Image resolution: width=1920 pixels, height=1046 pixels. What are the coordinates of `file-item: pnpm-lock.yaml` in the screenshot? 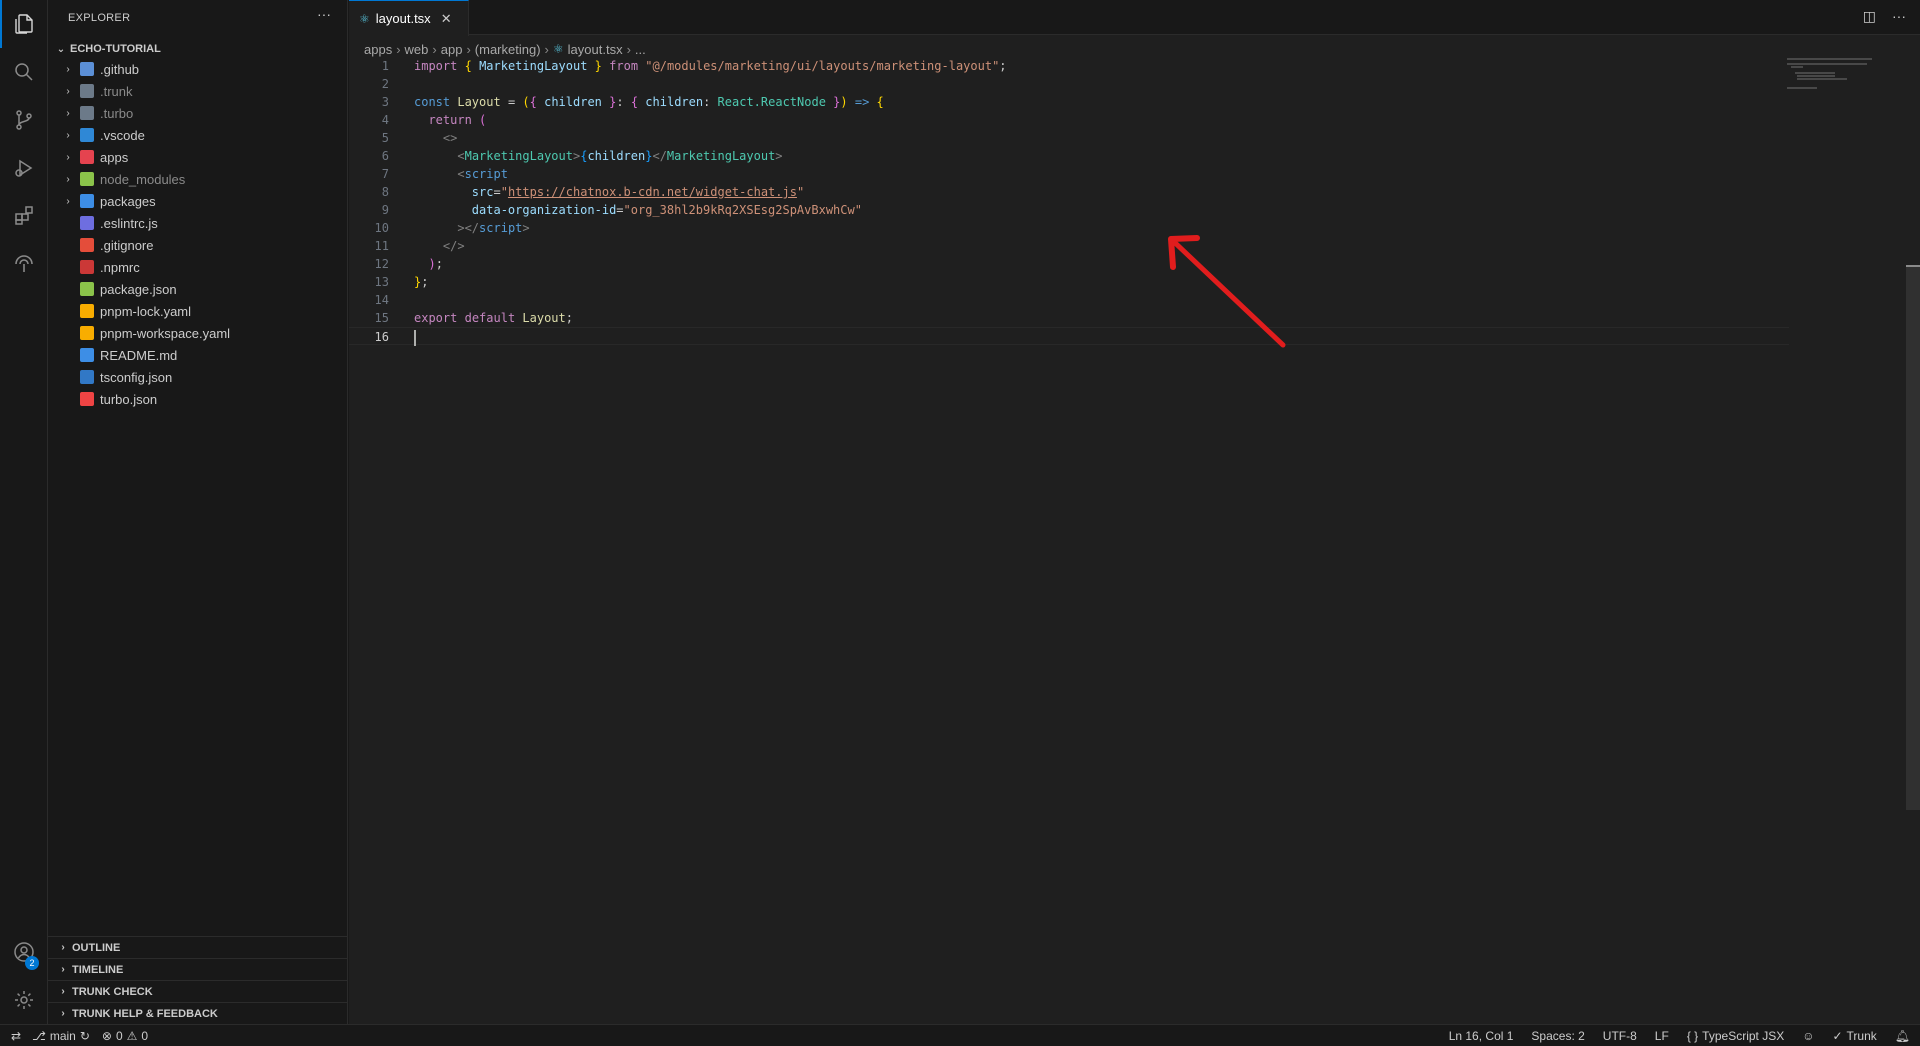 It's located at (198, 311).